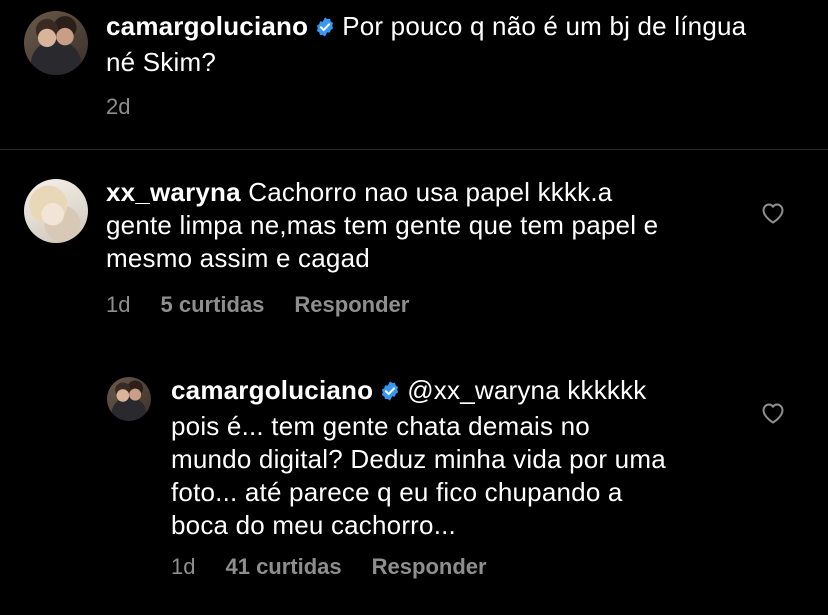  What do you see at coordinates (161, 62) in the screenshot?
I see `caption-line-2: né Skim?` at bounding box center [161, 62].